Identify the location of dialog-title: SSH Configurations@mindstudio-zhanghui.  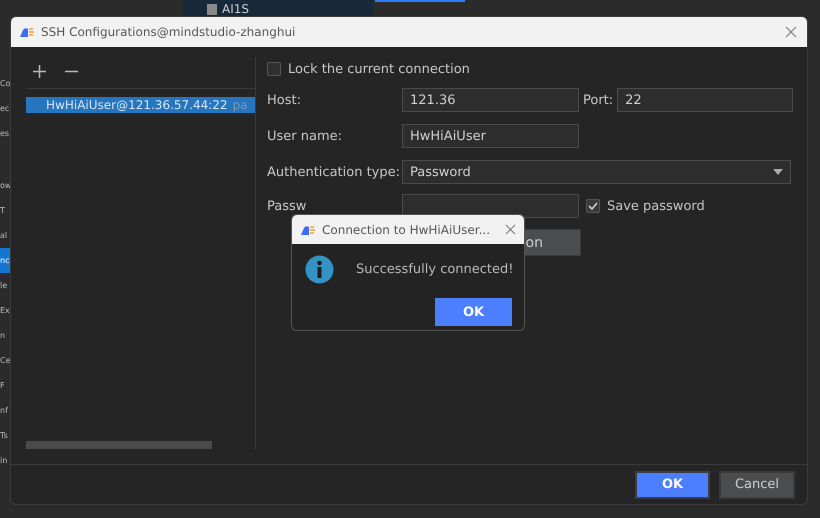
(168, 32).